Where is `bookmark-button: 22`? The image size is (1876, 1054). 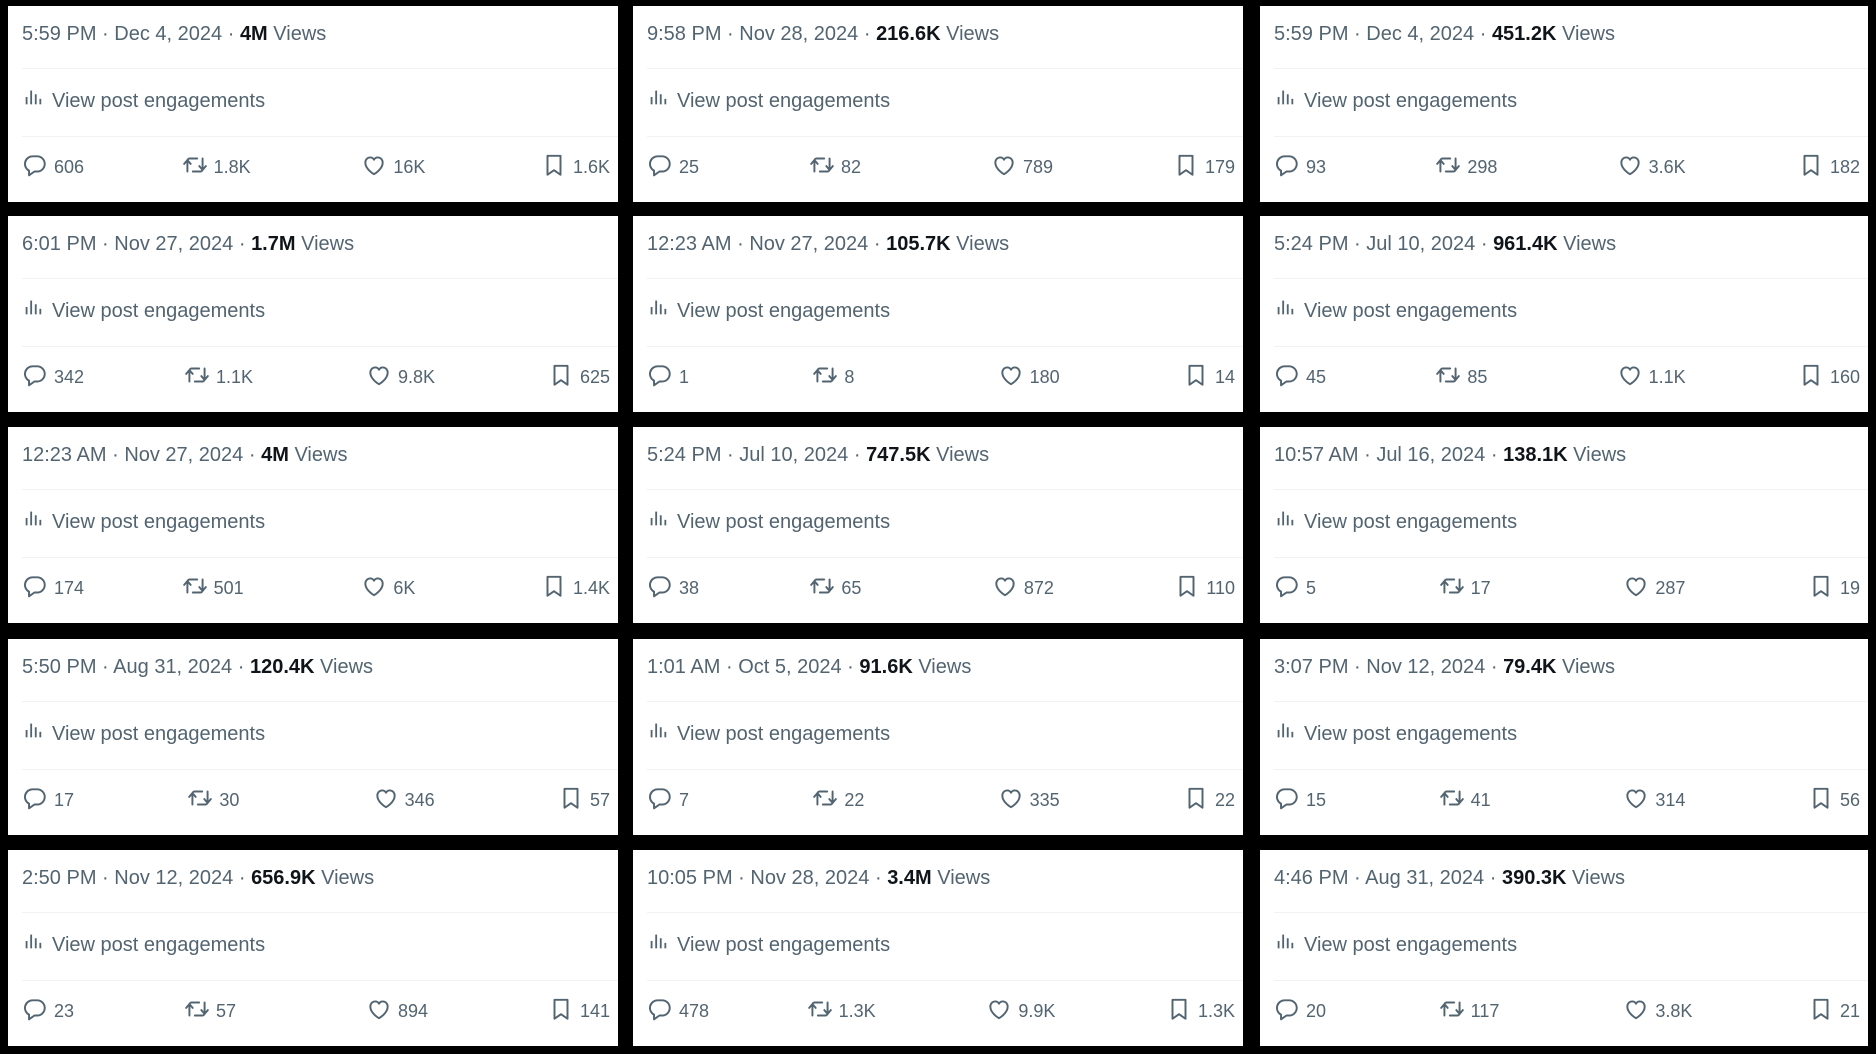 bookmark-button: 22 is located at coordinates (1209, 800).